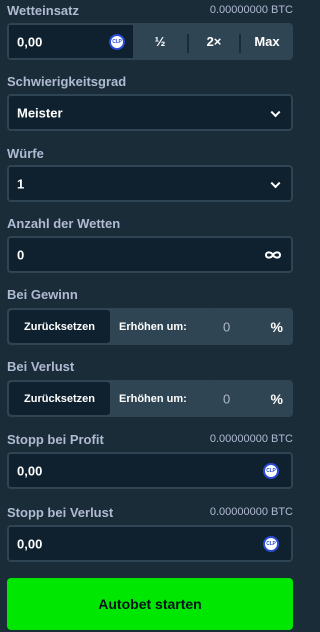 The height and width of the screenshot is (632, 320). Describe the element at coordinates (30, 41) in the screenshot. I see `bet-amount-value: 0,00` at that location.